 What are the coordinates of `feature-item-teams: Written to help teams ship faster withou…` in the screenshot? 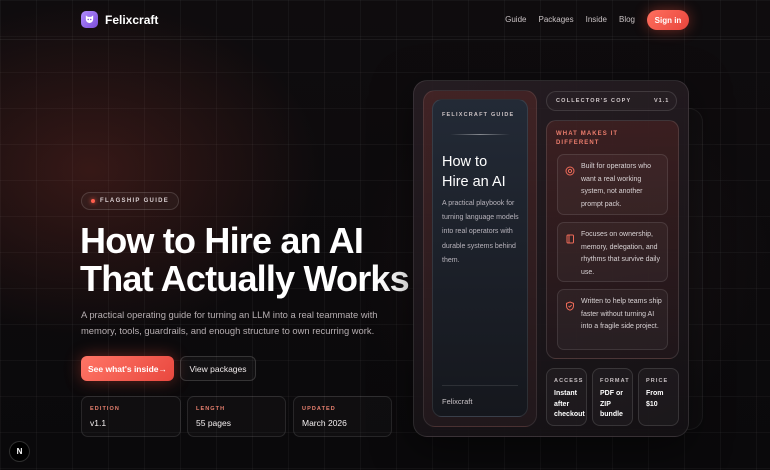 It's located at (612, 319).